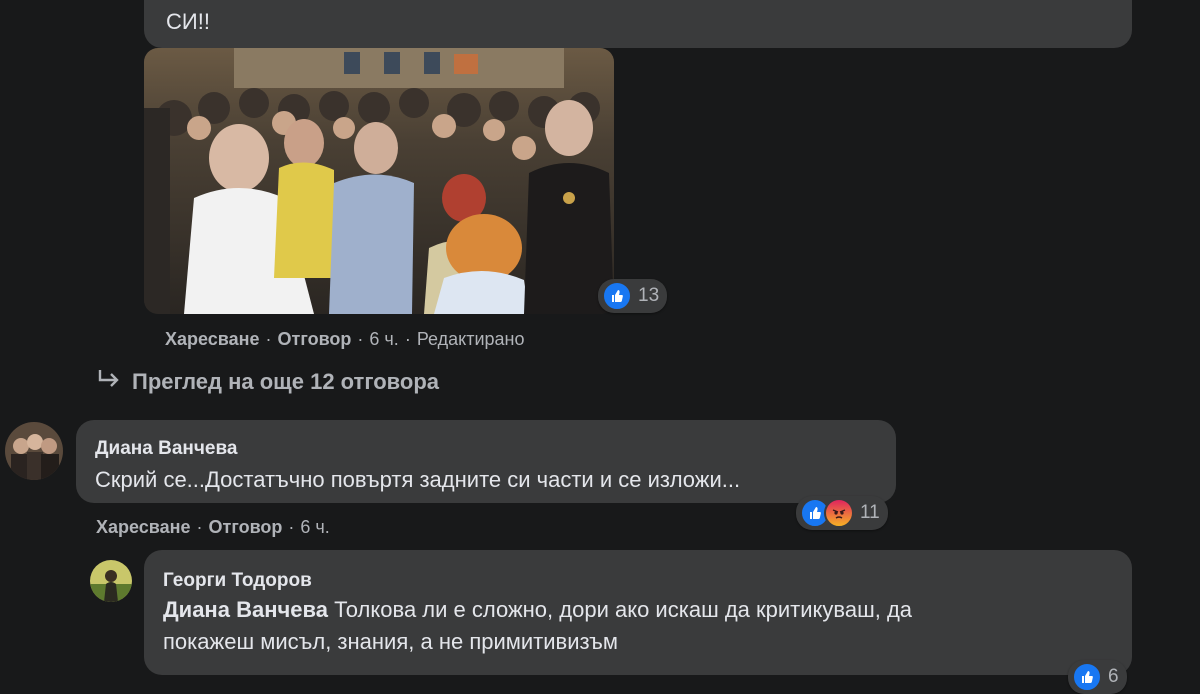 This screenshot has width=1200, height=694. I want to click on mention-link: Диана Ванчева, so click(245, 609).